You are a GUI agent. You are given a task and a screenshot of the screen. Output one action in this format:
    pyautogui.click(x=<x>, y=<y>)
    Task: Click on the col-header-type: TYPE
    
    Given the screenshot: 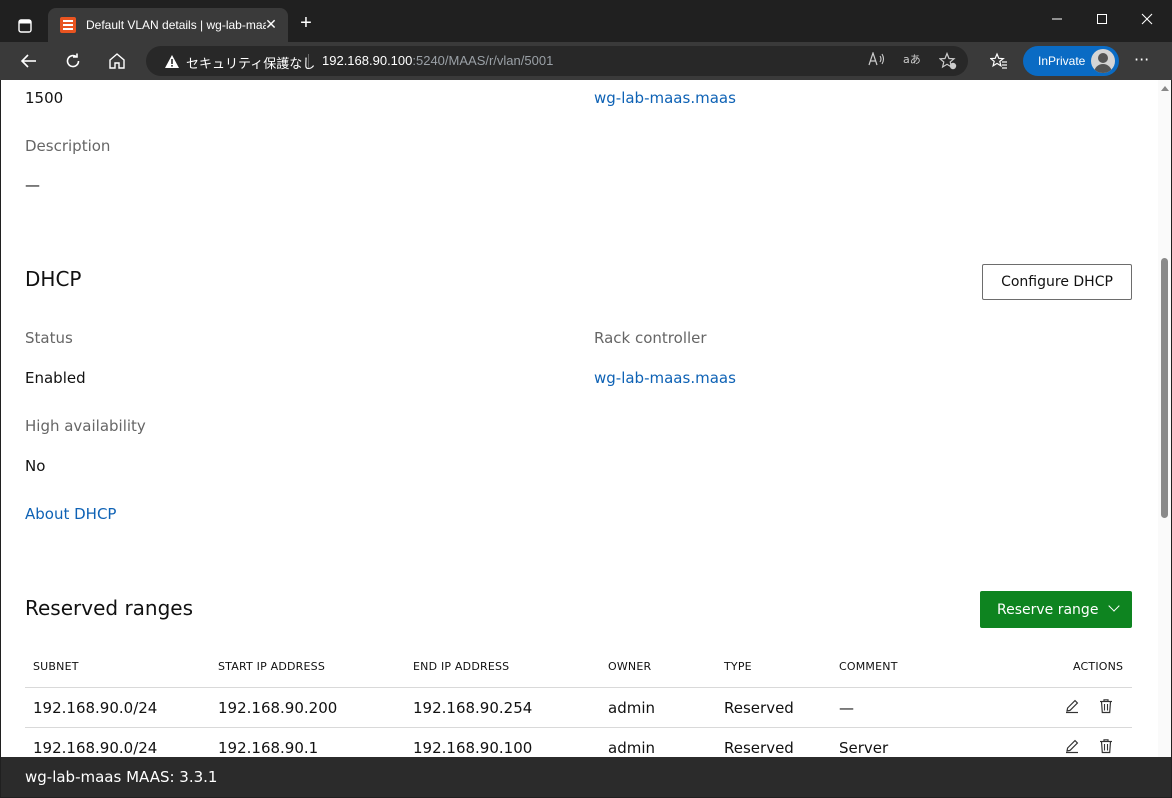 What is the action you would take?
    pyautogui.click(x=738, y=666)
    